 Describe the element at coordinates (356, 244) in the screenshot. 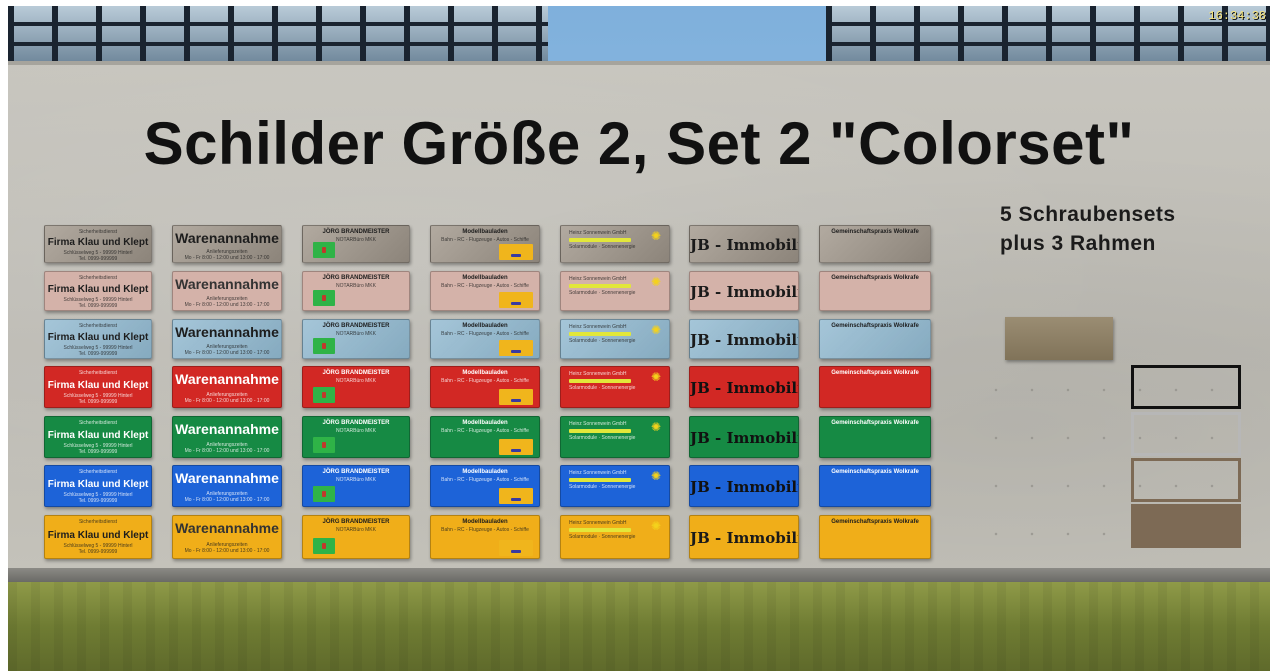

I see `sign-joerg-weathered: JÖRG BRANDMEISTER NOTARBüro MKK` at that location.